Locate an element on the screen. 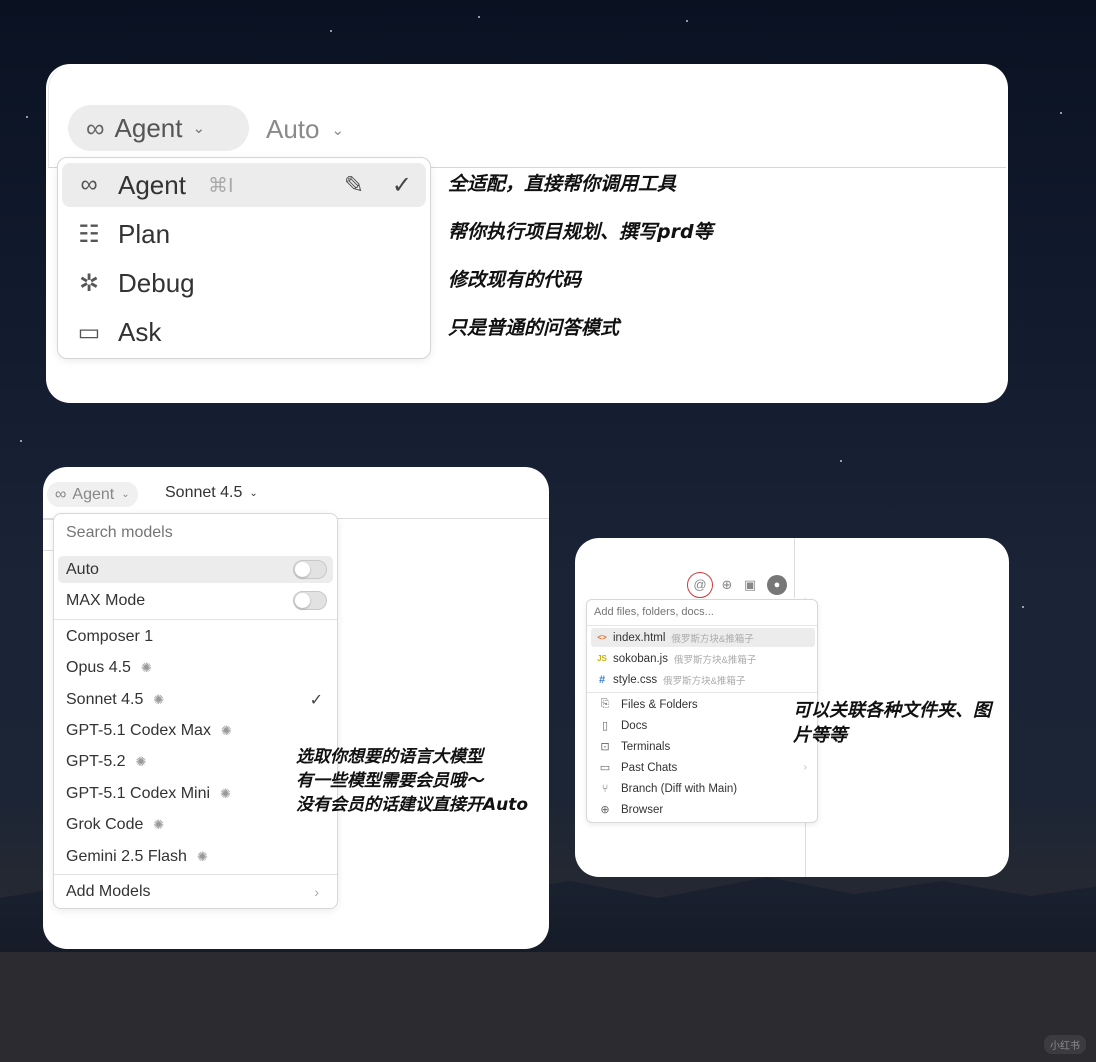 This screenshot has width=1096, height=1062. model-option: Gemini 2.5 Flash ✺ is located at coordinates (195, 856).